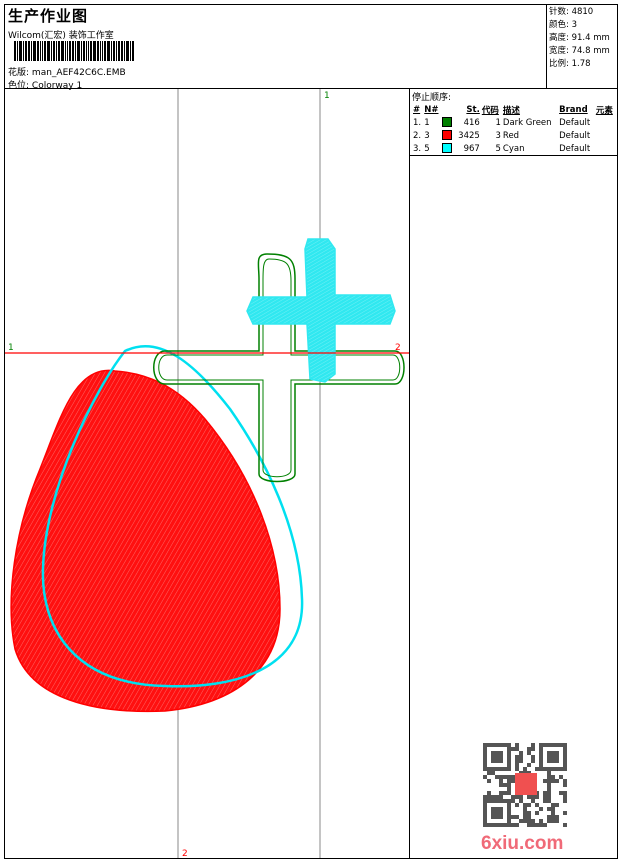  I want to click on qr-code-watermark, so click(527, 785).